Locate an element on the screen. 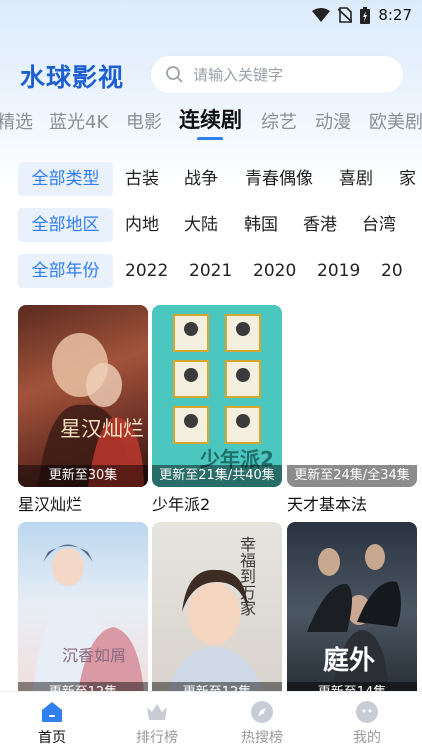 This screenshot has height=750, width=422. nav-hot-search-label: 热搜榜 is located at coordinates (262, 738).